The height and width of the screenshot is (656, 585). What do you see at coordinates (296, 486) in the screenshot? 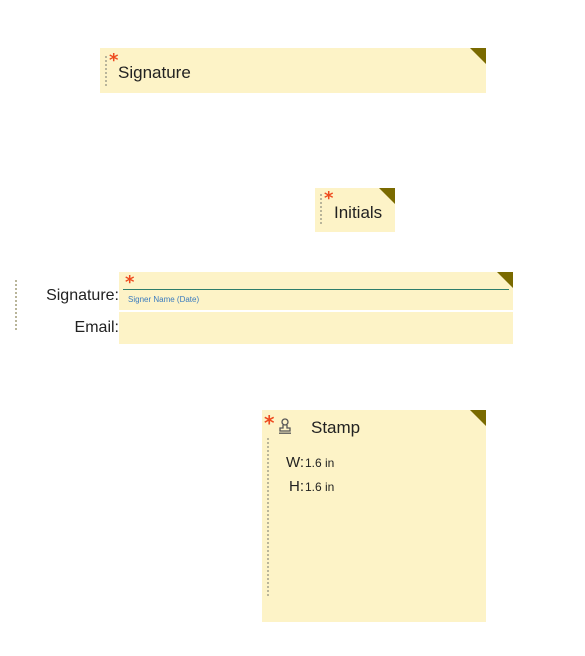
I see `stamp-height-label: H:` at bounding box center [296, 486].